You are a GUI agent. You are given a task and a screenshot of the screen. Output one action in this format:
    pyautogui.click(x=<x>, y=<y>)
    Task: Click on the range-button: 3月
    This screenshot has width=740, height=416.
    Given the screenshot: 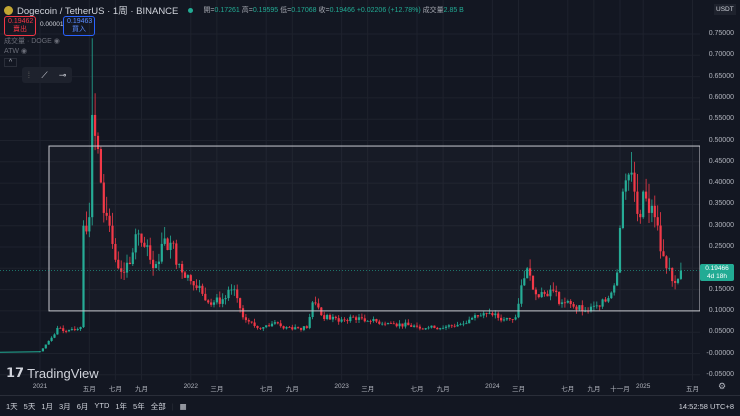 What is the action you would take?
    pyautogui.click(x=65, y=406)
    